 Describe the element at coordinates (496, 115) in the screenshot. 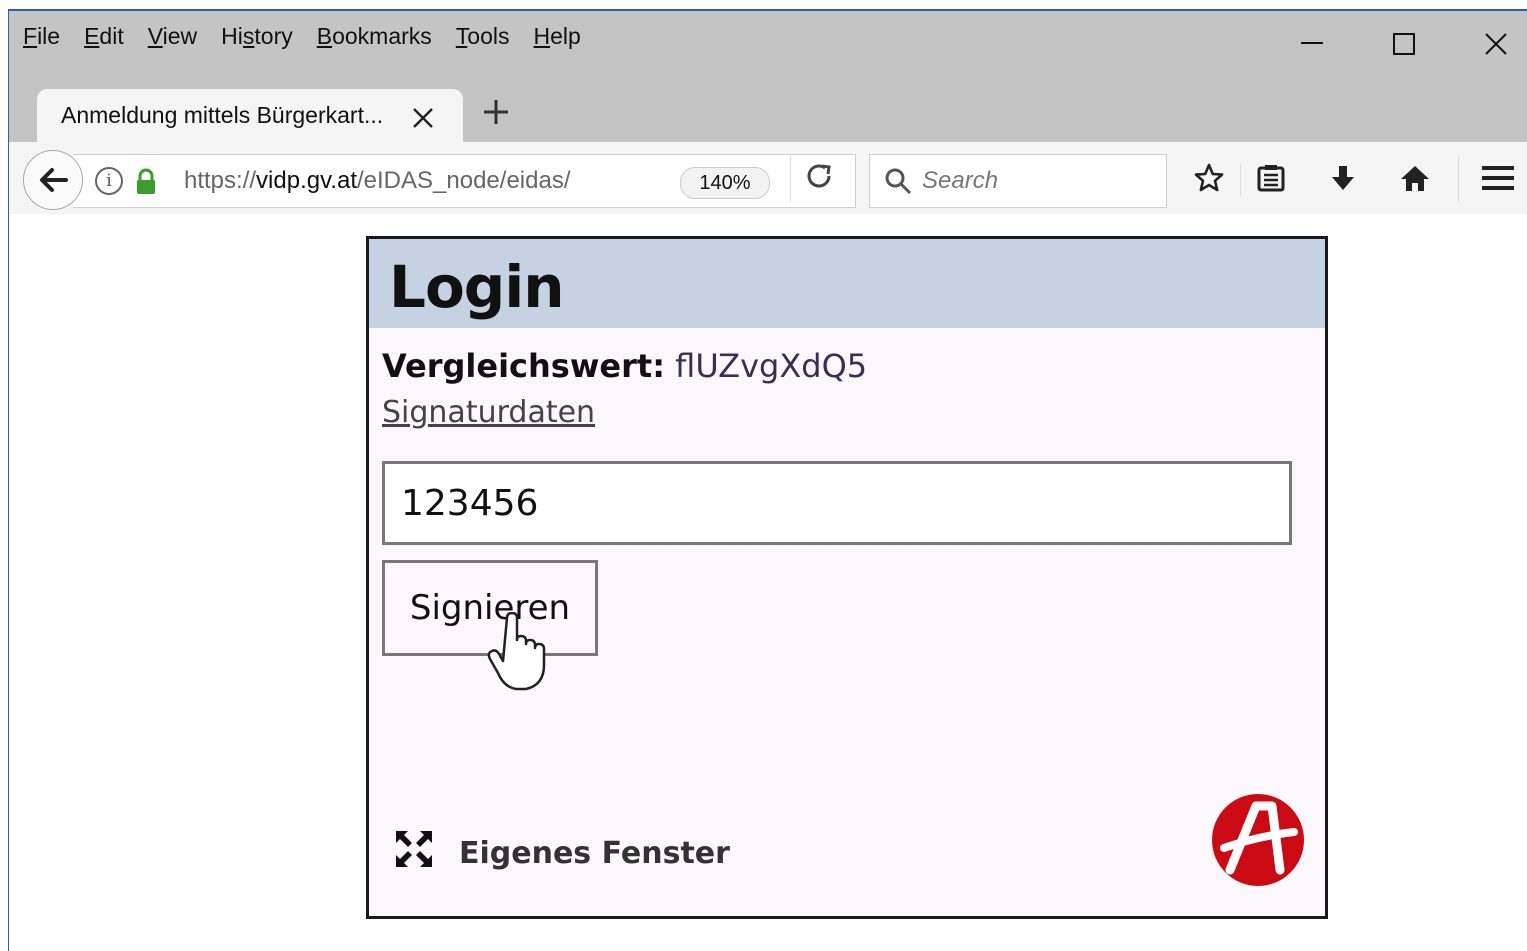

I see `new-tab-icon` at that location.